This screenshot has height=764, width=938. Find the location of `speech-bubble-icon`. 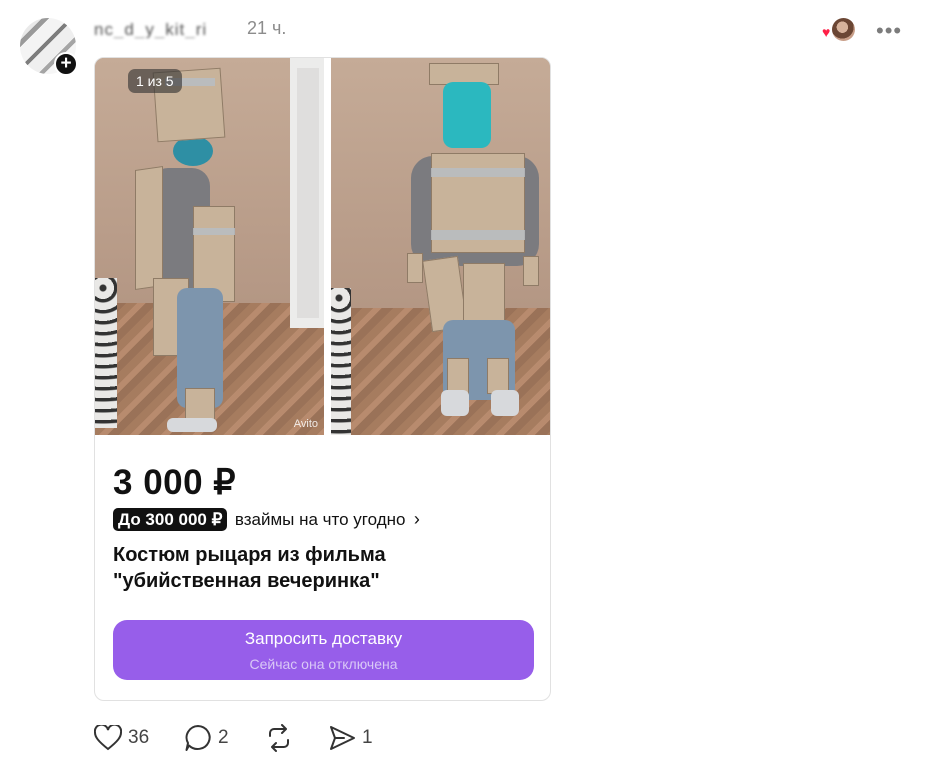

speech-bubble-icon is located at coordinates (198, 738).